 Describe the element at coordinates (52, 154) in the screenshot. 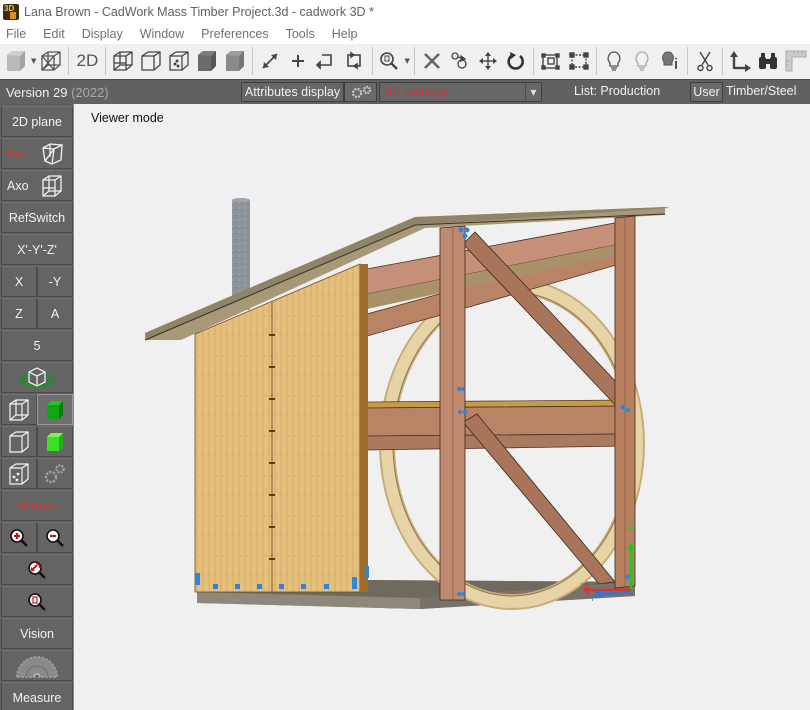

I see `perspective-cube-icon` at that location.